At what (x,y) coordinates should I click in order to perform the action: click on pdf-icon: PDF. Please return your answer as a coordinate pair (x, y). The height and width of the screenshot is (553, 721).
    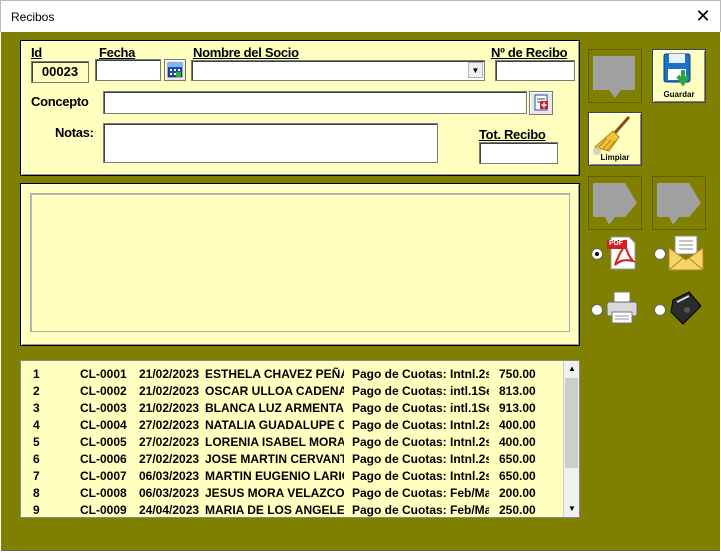
    Looking at the image, I should click on (622, 253).